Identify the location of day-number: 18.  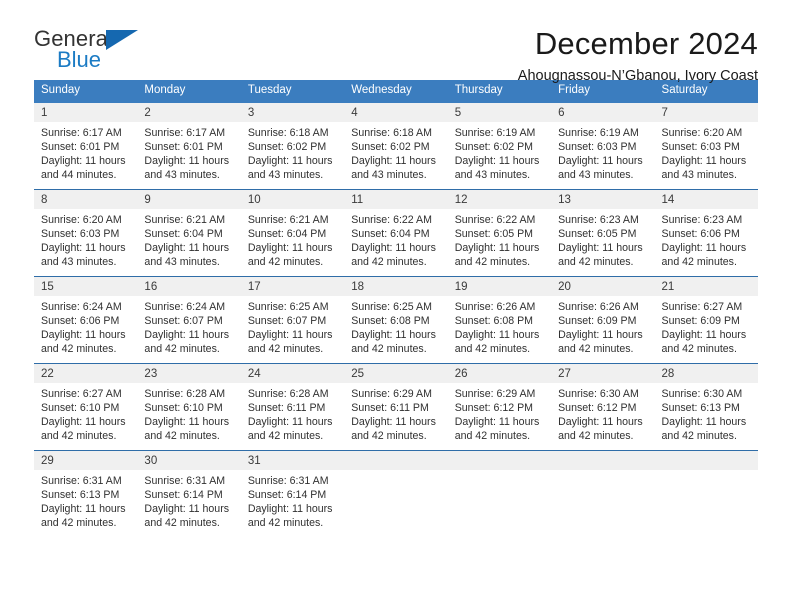
(395, 286).